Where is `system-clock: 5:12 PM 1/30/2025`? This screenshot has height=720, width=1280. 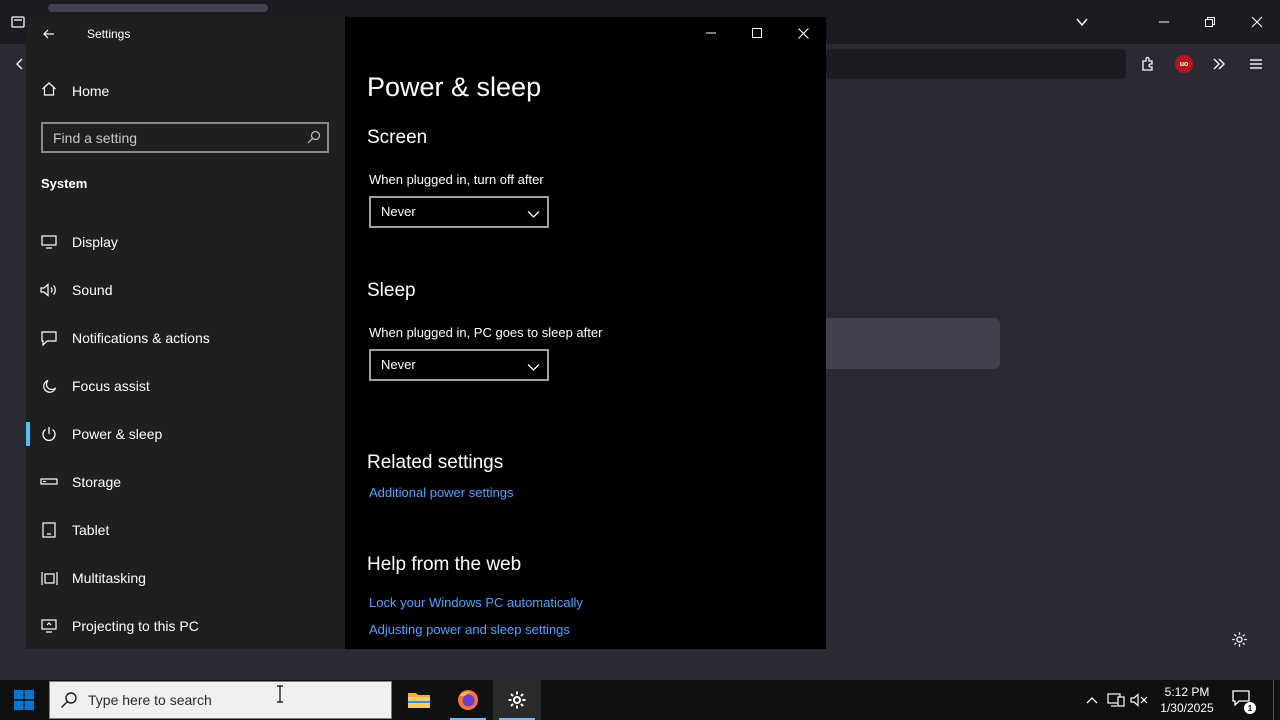 system-clock: 5:12 PM 1/30/2025 is located at coordinates (1187, 700).